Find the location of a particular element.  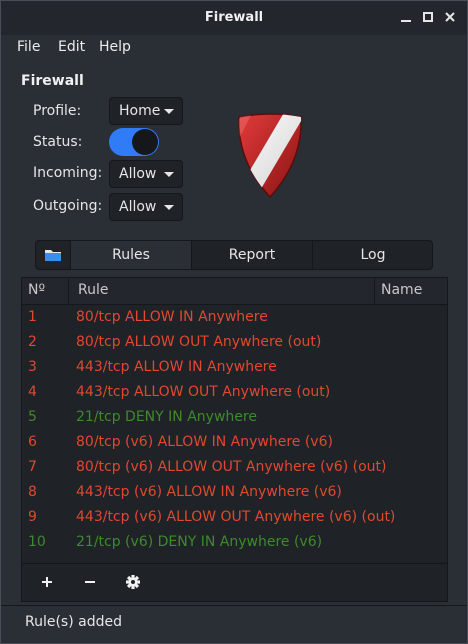

rule-number: 3 is located at coordinates (32, 367).